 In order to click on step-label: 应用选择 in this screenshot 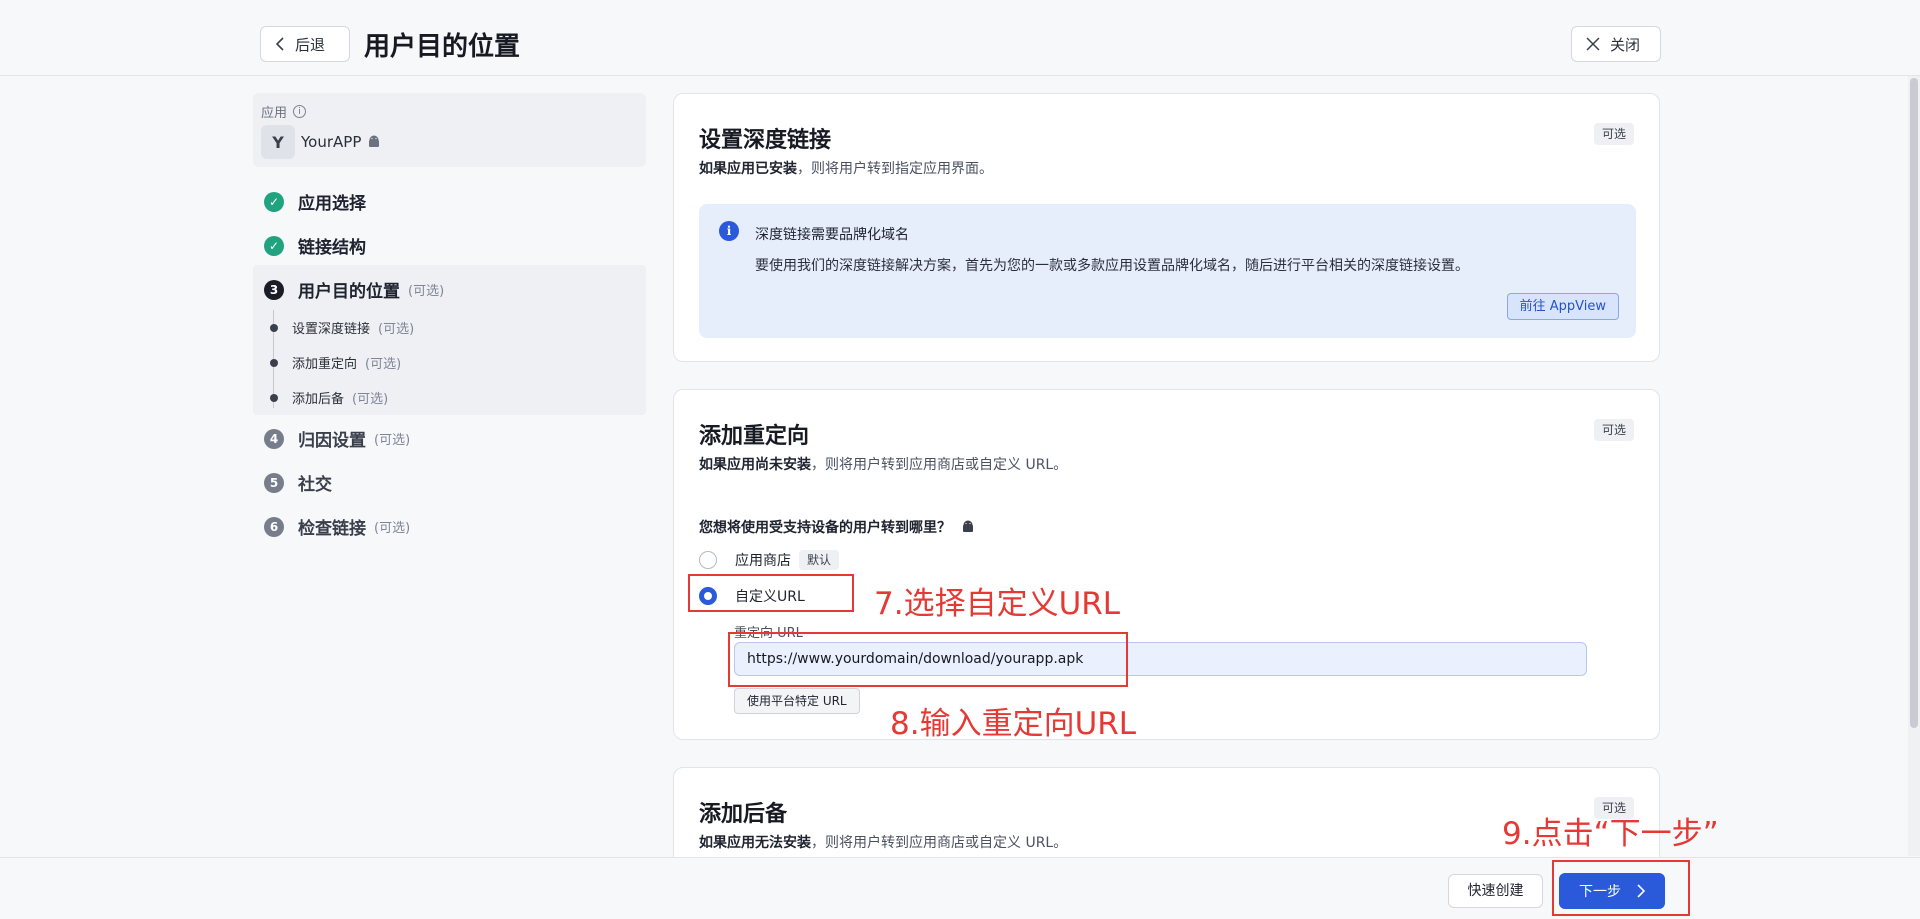, I will do `click(332, 204)`.